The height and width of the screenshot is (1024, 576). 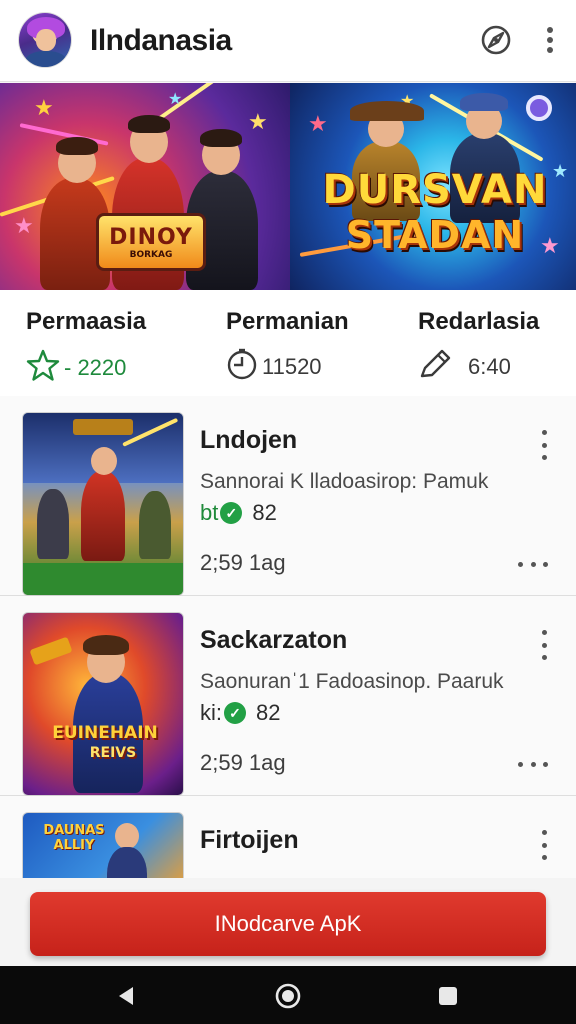 I want to click on app-title: Ilndanasia, so click(x=161, y=40).